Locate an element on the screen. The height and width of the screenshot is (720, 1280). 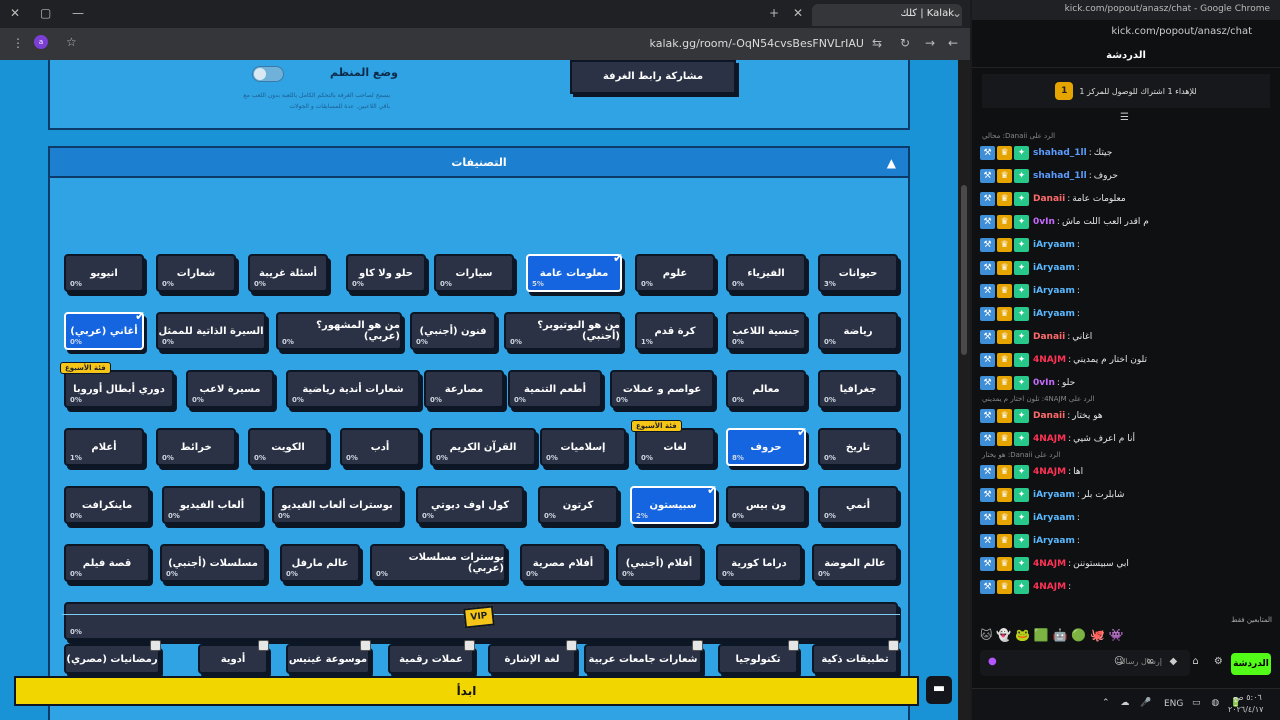
category-tile: بوسترات مسلسلات (عربي) 0% is located at coordinates (438, 563).